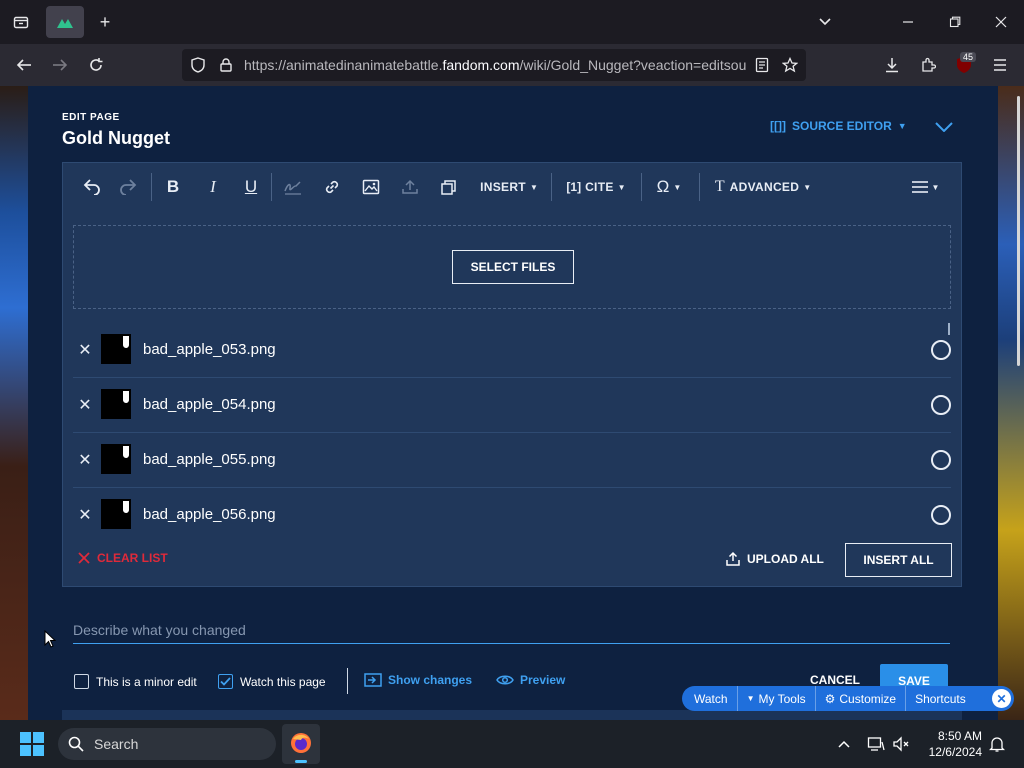 Image resolution: width=1024 pixels, height=768 pixels. What do you see at coordinates (167, 744) in the screenshot?
I see `taskbar-search: Search` at bounding box center [167, 744].